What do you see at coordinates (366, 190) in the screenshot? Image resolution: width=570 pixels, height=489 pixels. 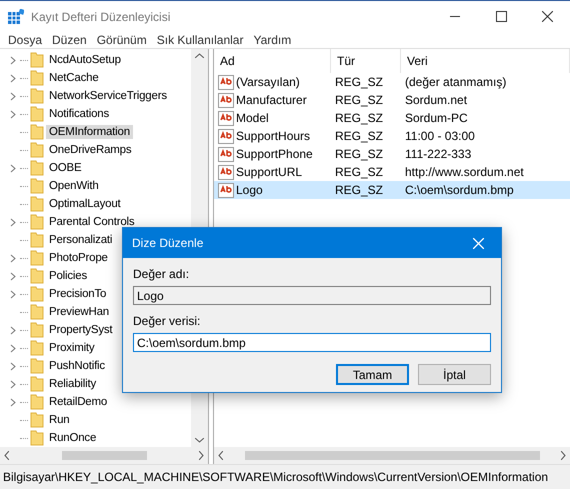 I see `table-cell: REG_SZ` at bounding box center [366, 190].